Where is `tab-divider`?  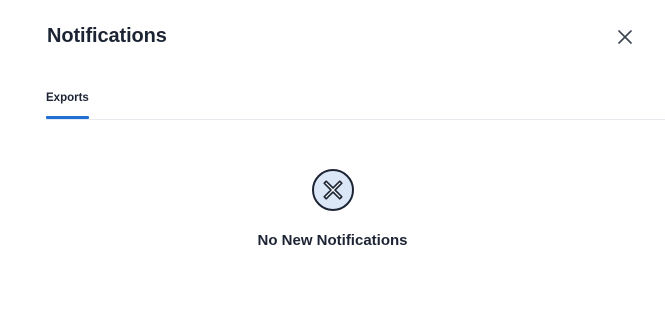
tab-divider is located at coordinates (355, 119).